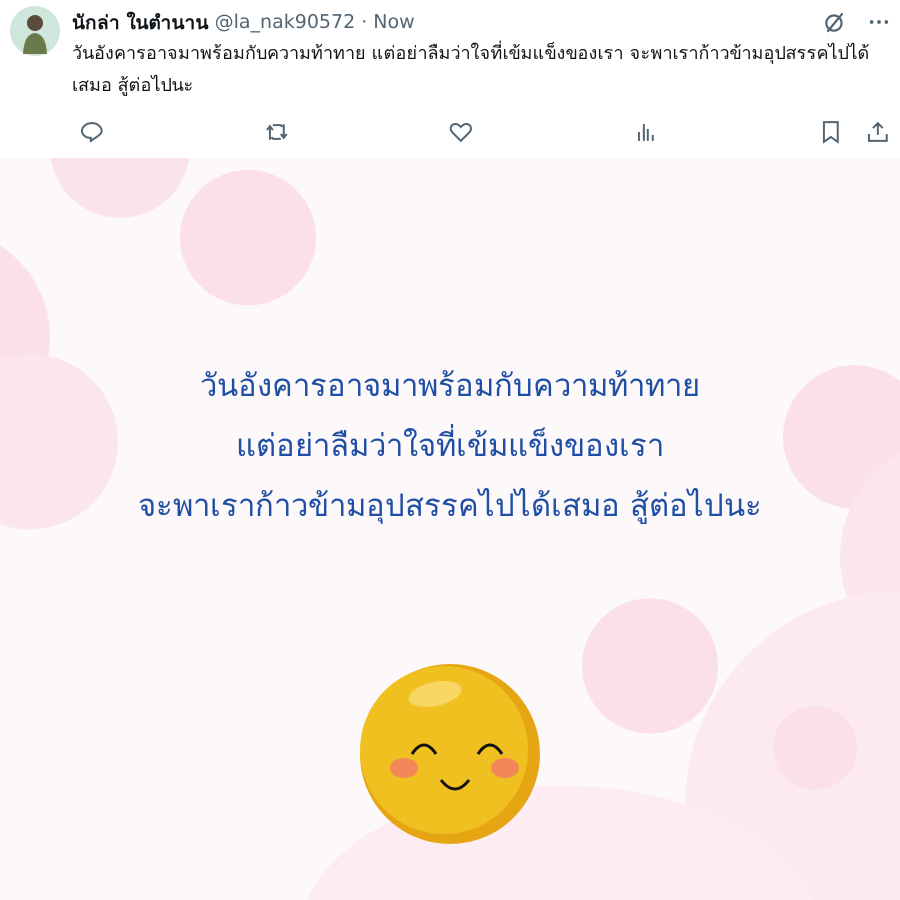 The width and height of the screenshot is (900, 900). Describe the element at coordinates (394, 22) in the screenshot. I see `post-time: Now` at that location.